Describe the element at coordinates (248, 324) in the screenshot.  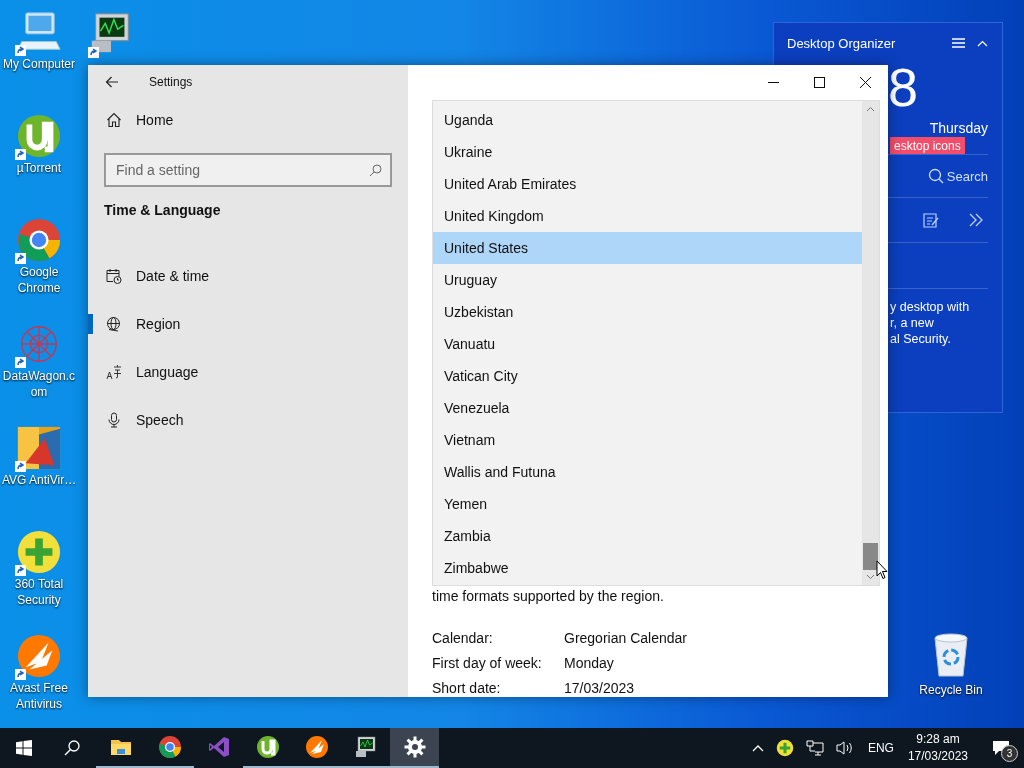
I see `nav-item: Region` at that location.